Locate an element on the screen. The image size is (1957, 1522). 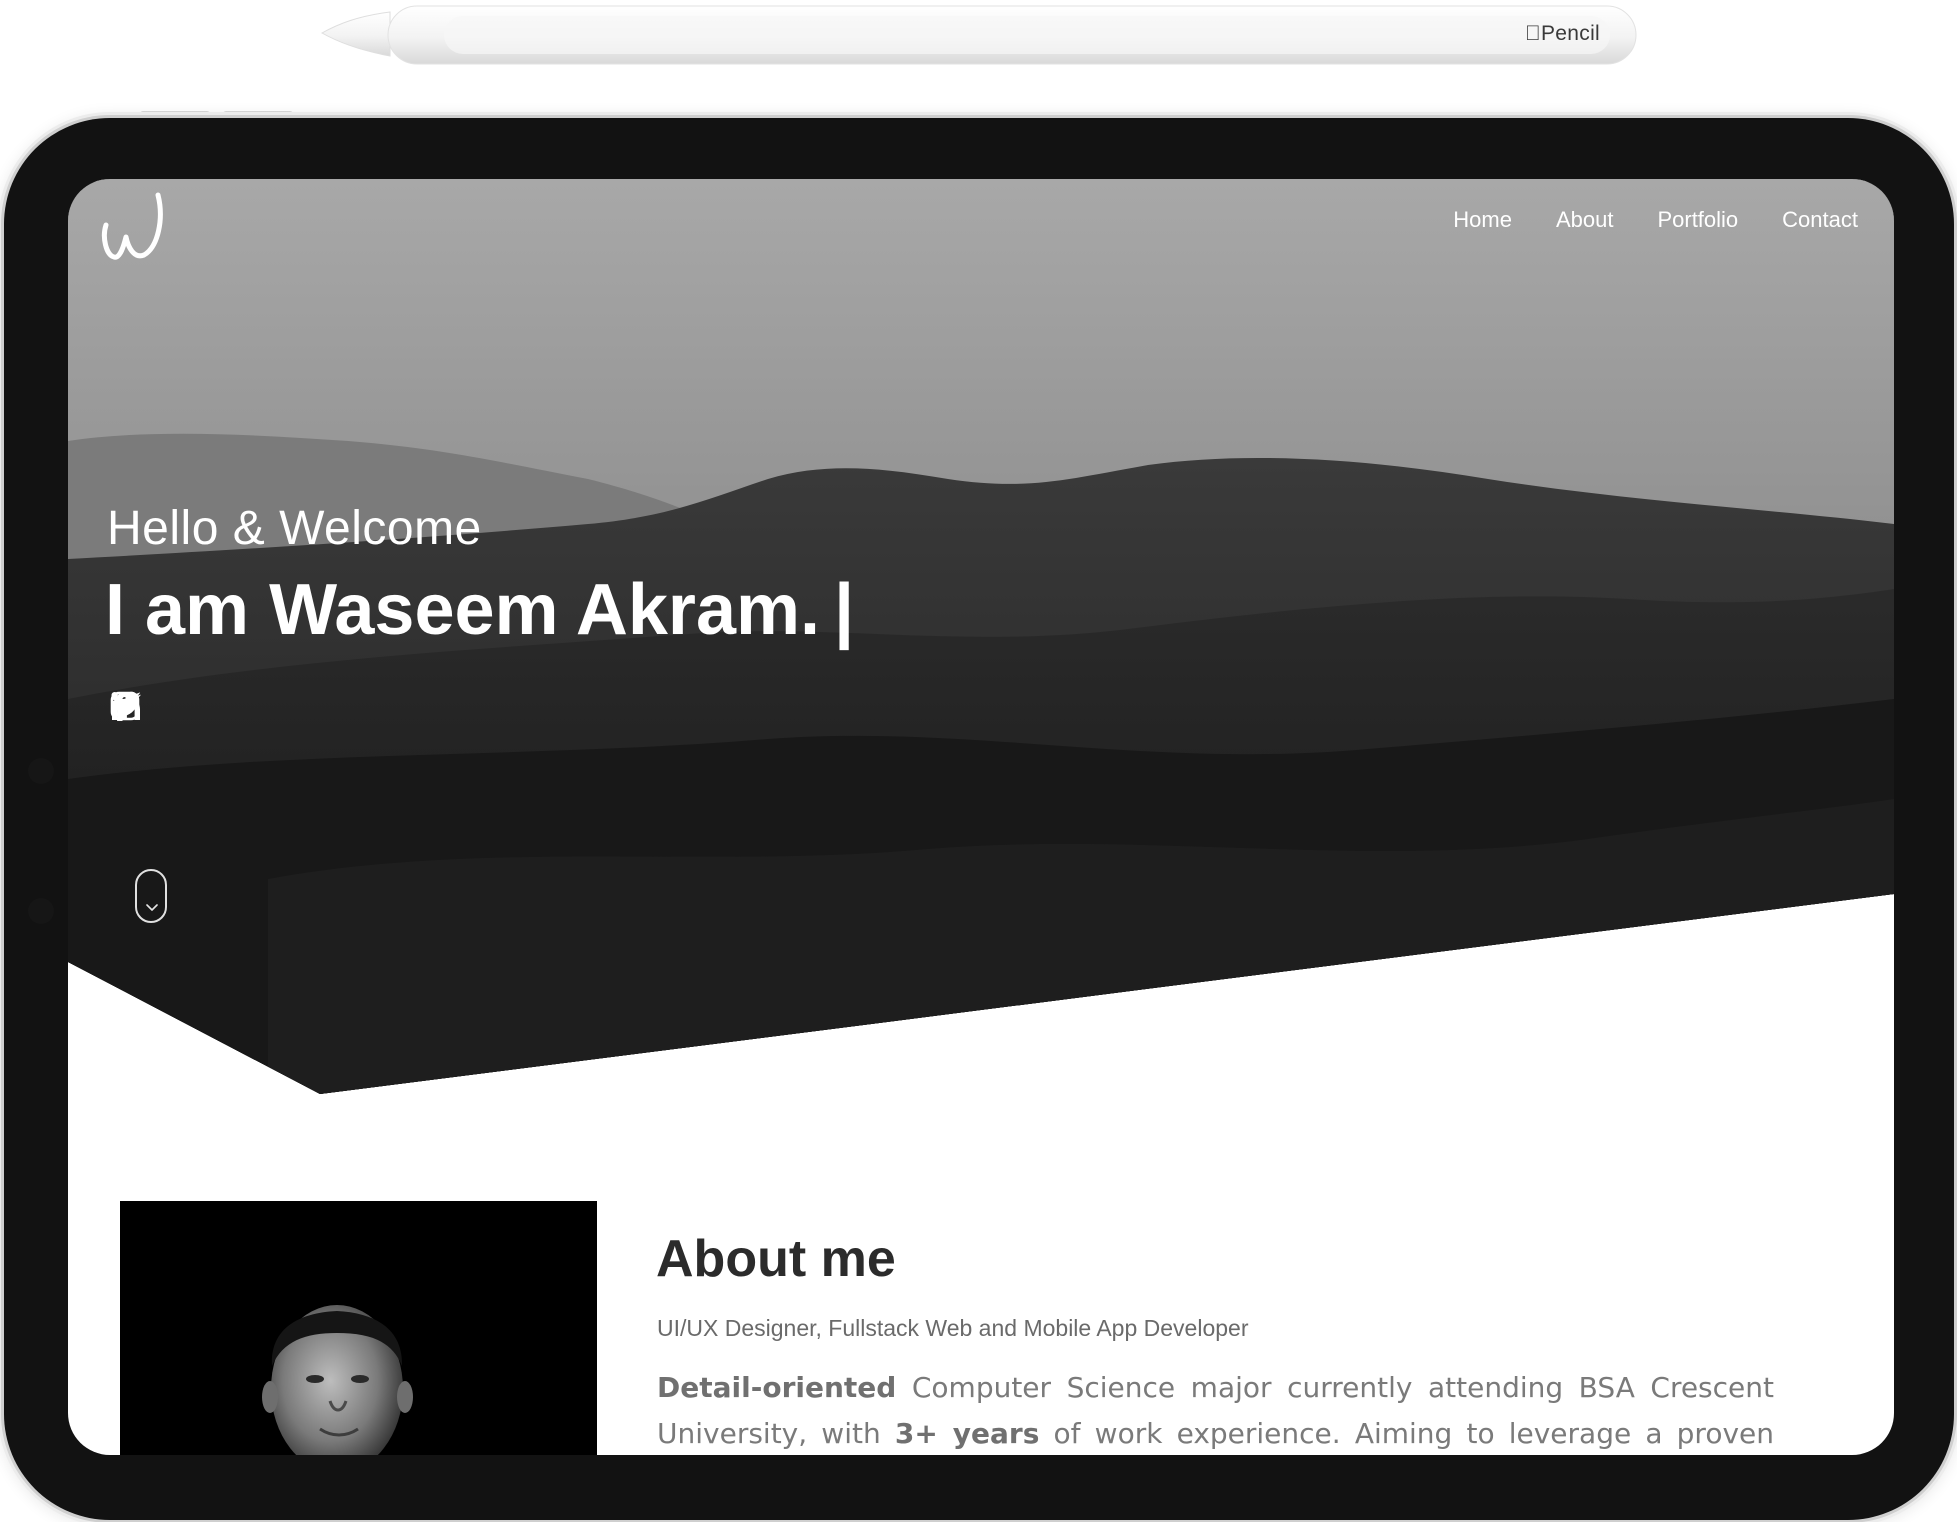
chevron-down-icon is located at coordinates (152, 907).